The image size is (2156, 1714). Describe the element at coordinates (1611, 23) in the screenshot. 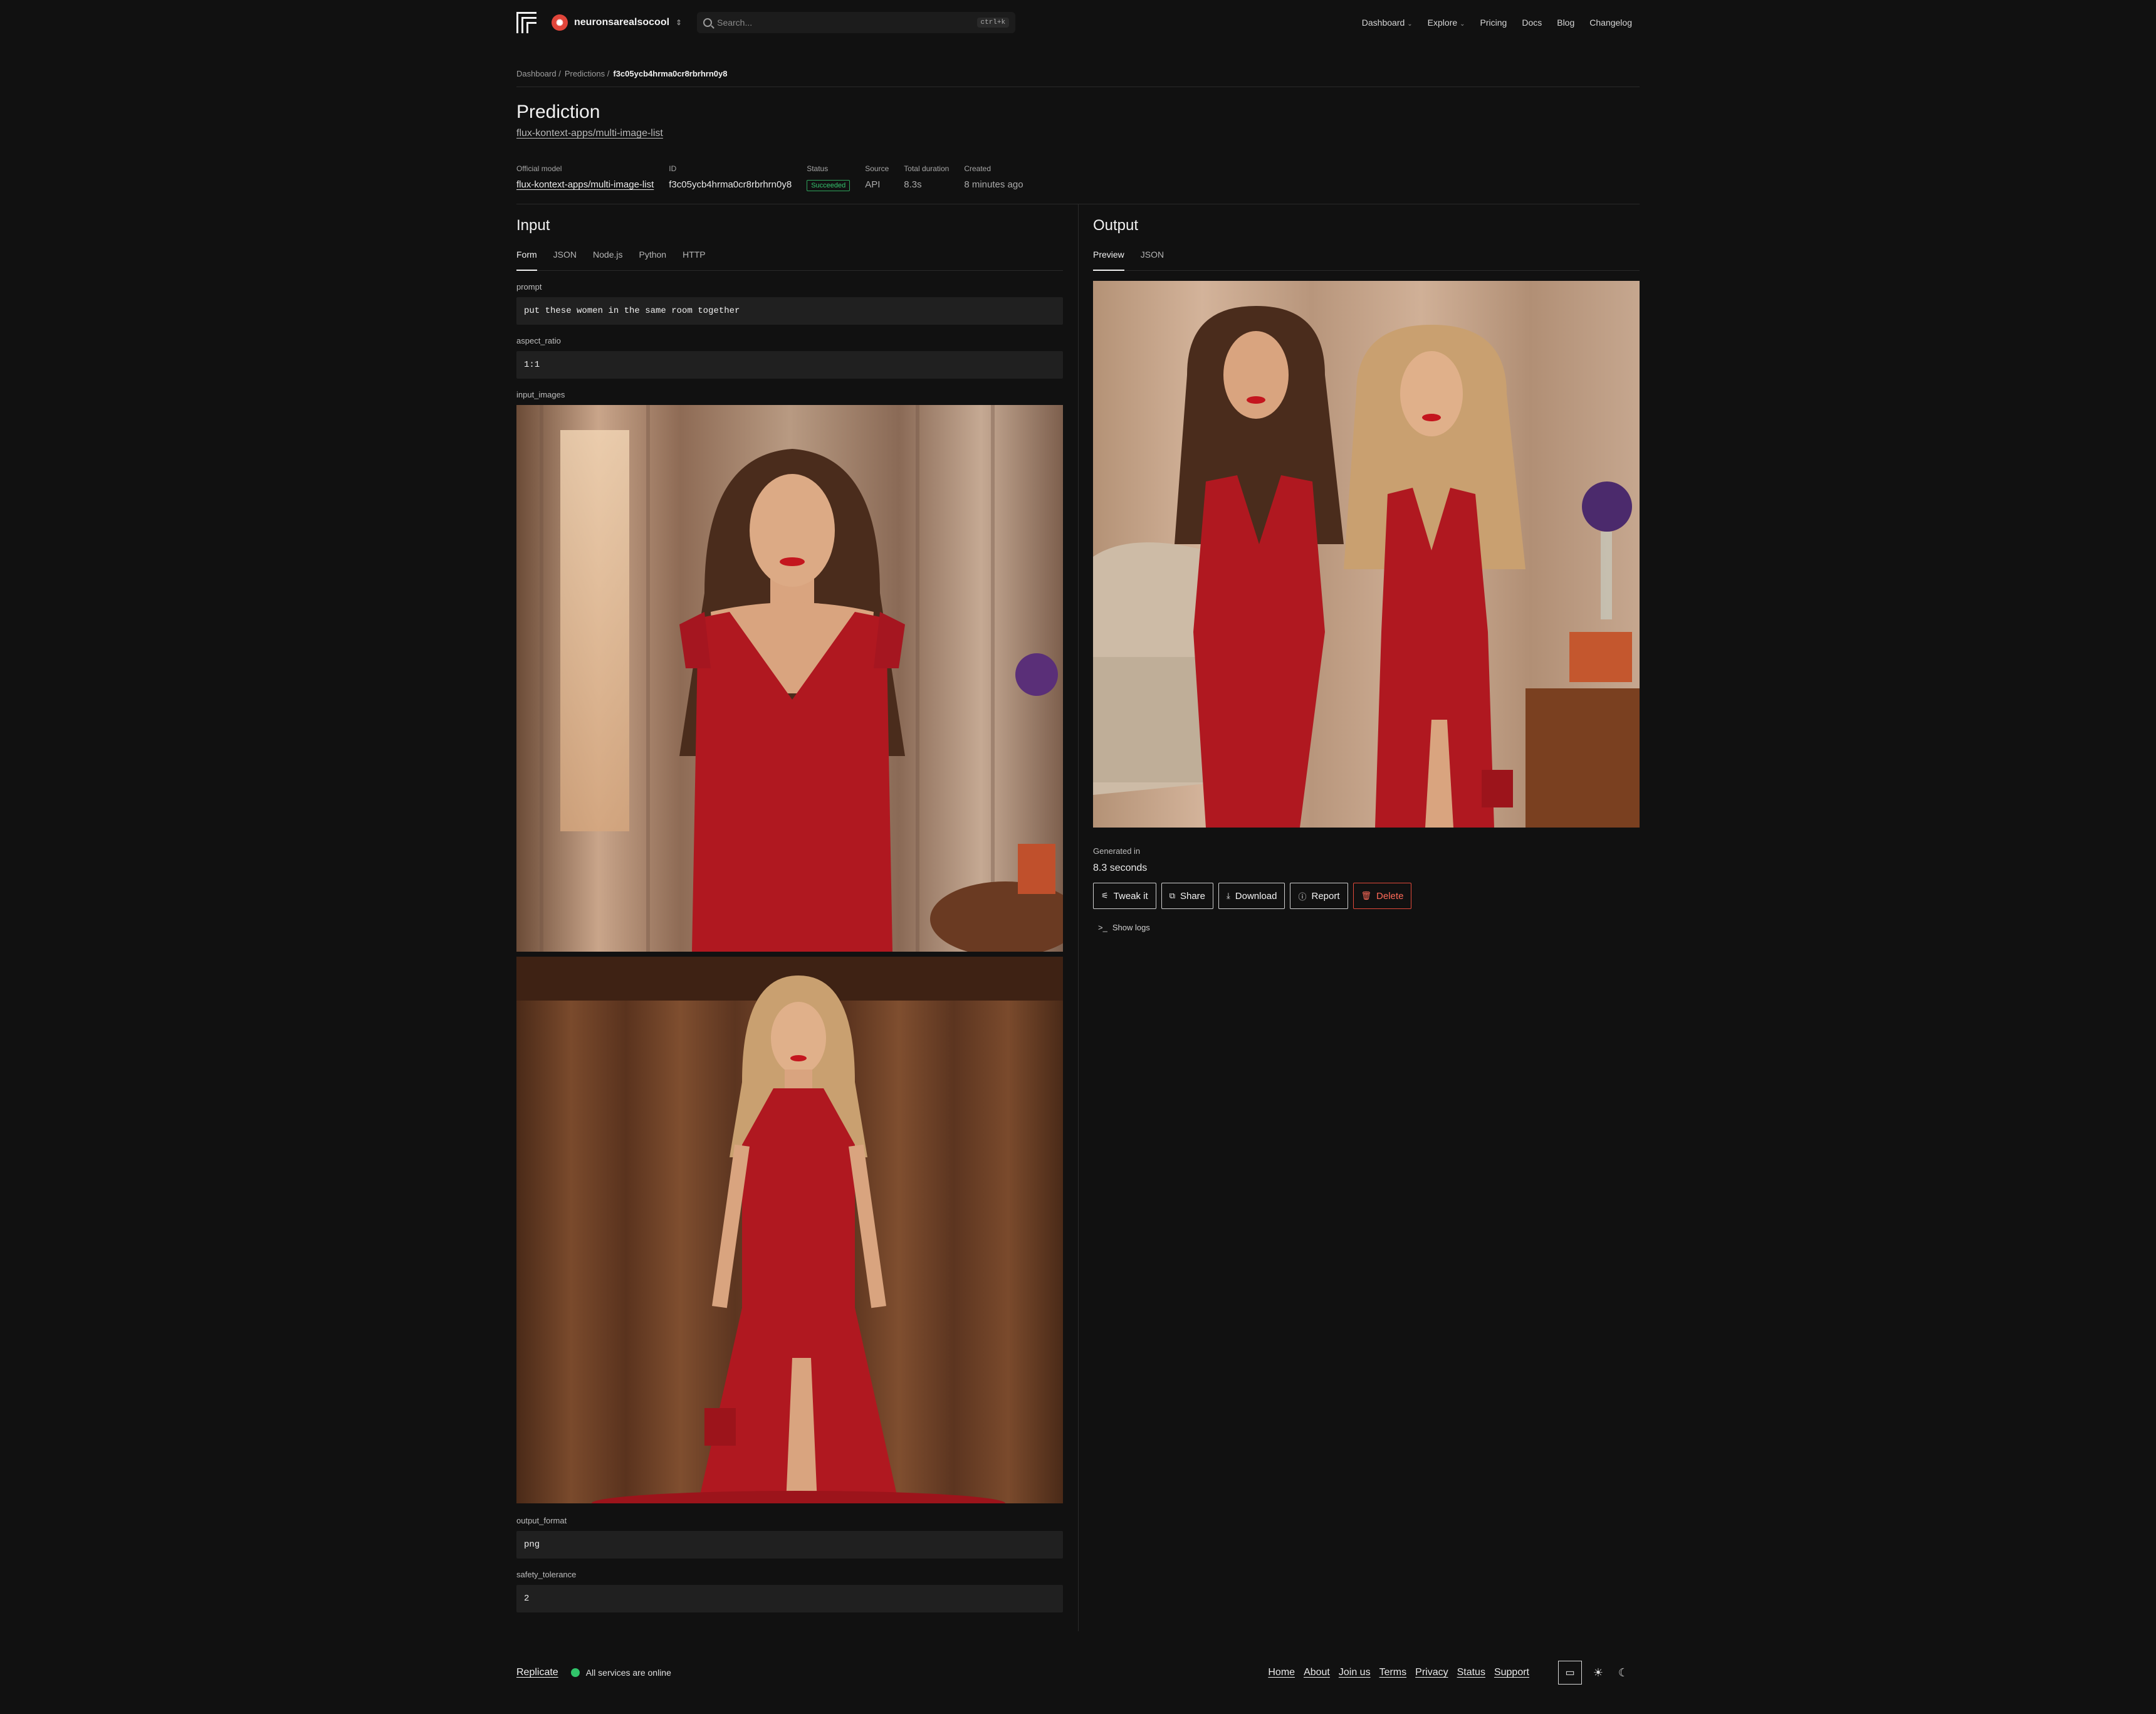

I see `nav-changelog: Changelog` at that location.